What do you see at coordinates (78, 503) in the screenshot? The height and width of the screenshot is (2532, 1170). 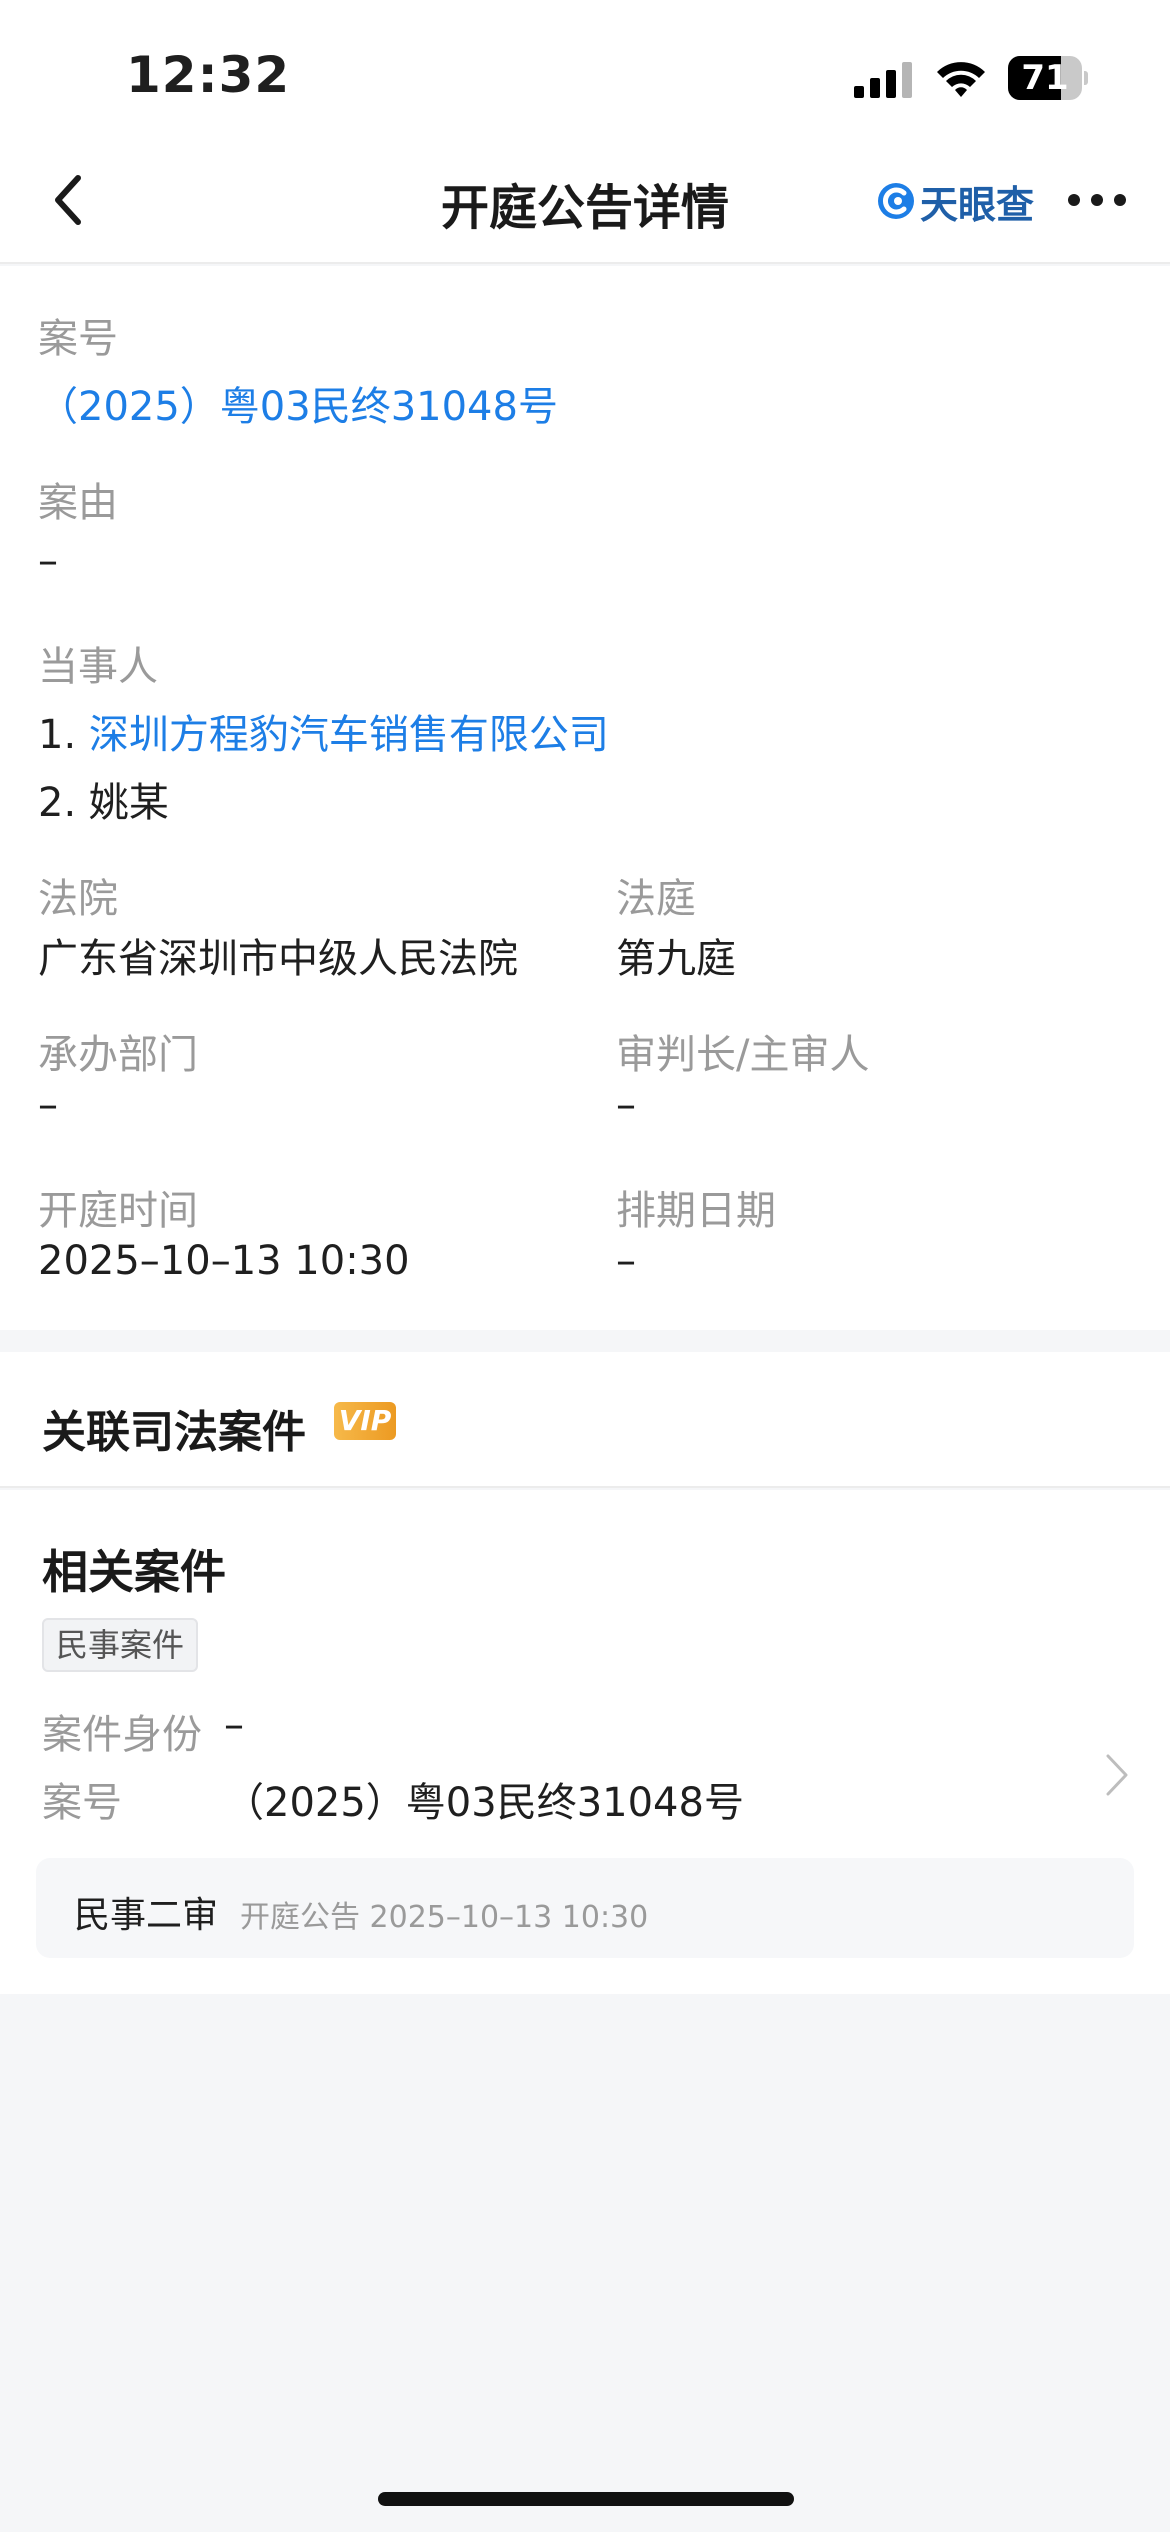 I see `cause-label: 案由` at bounding box center [78, 503].